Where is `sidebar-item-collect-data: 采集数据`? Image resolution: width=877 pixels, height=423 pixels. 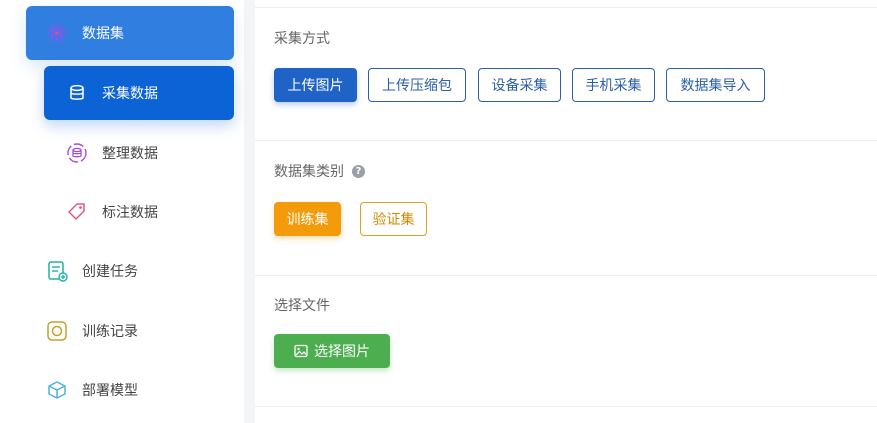
sidebar-item-collect-data: 采集数据 is located at coordinates (139, 93).